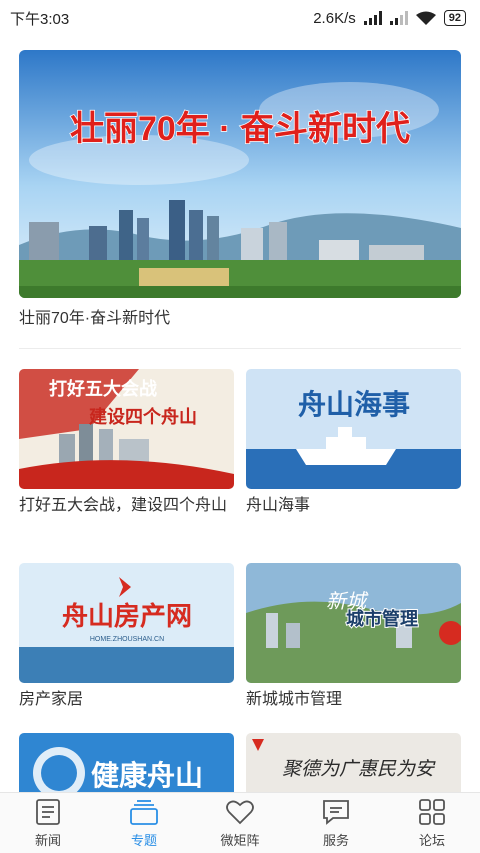 Image resolution: width=480 pixels, height=853 pixels. Describe the element at coordinates (240, 129) in the screenshot. I see `hero-image-title: 壮丽70年 · 奋斗新时代` at that location.